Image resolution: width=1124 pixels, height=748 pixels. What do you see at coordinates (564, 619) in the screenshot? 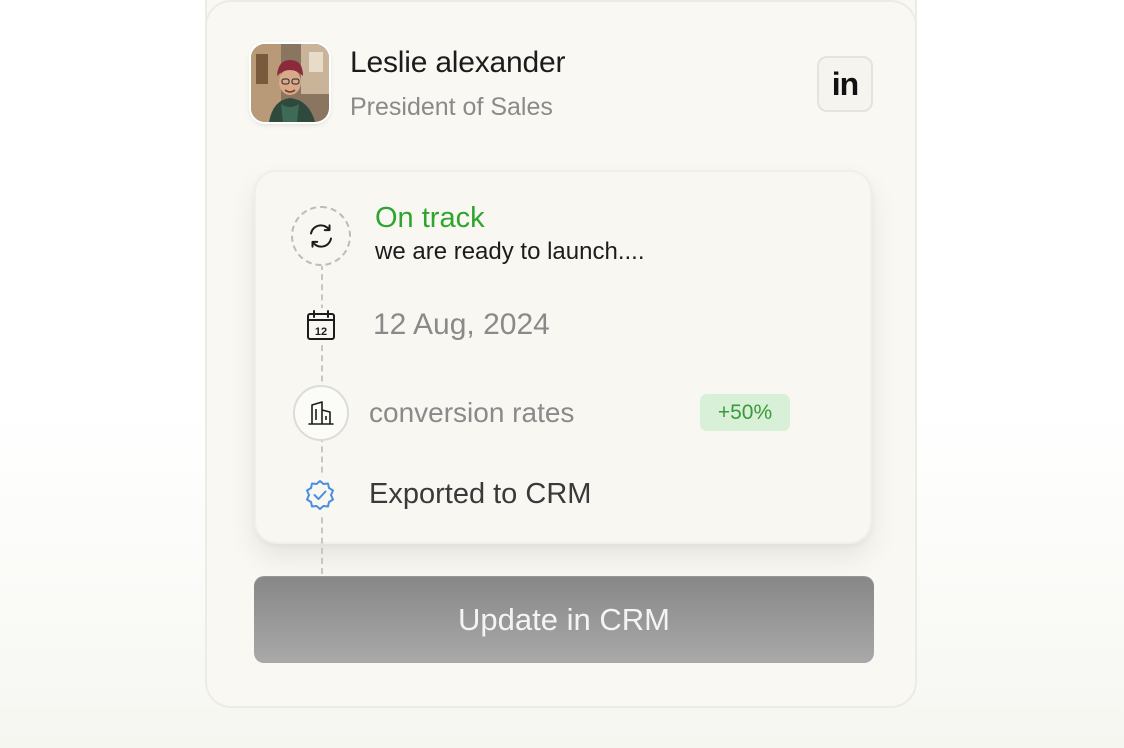
I see `update-in-crm-button: Update in CRM` at bounding box center [564, 619].